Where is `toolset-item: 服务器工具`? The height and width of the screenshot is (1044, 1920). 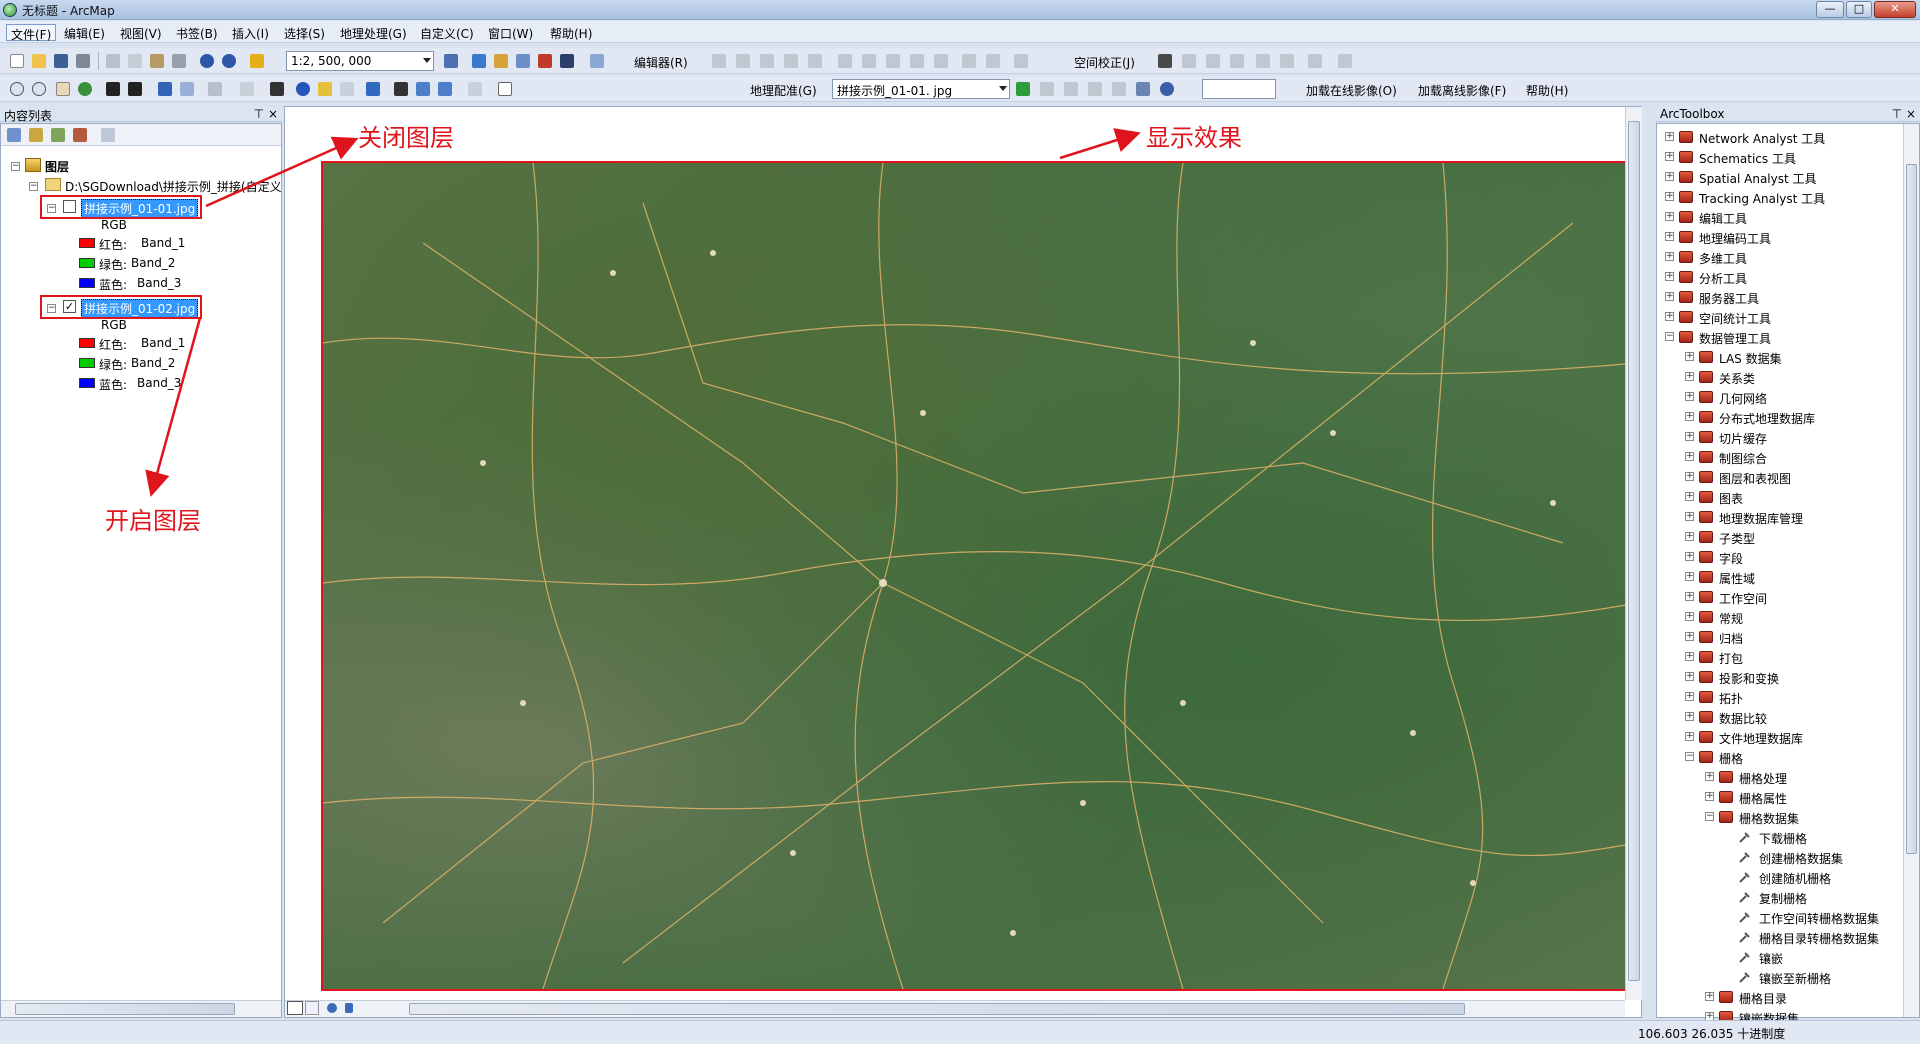
toolset-item: 服务器工具 is located at coordinates (1729, 298).